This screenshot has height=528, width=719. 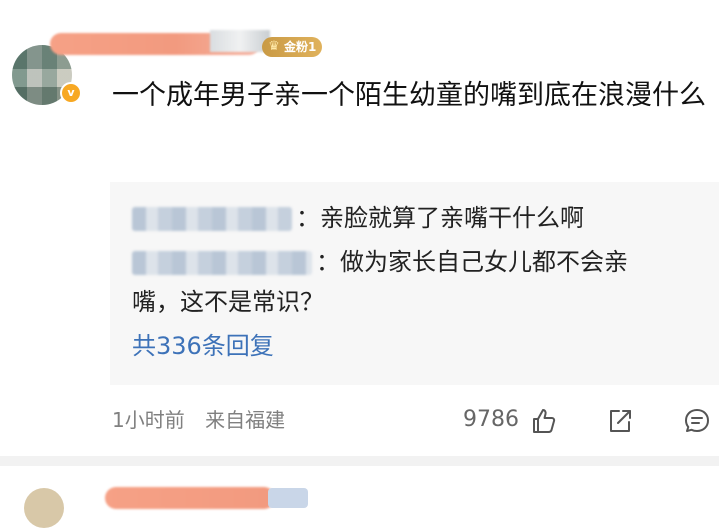 What do you see at coordinates (409, 95) in the screenshot?
I see `comment-text: 一个成年男子亲一个陌生幼童的嘴到底在浪漫什么` at bounding box center [409, 95].